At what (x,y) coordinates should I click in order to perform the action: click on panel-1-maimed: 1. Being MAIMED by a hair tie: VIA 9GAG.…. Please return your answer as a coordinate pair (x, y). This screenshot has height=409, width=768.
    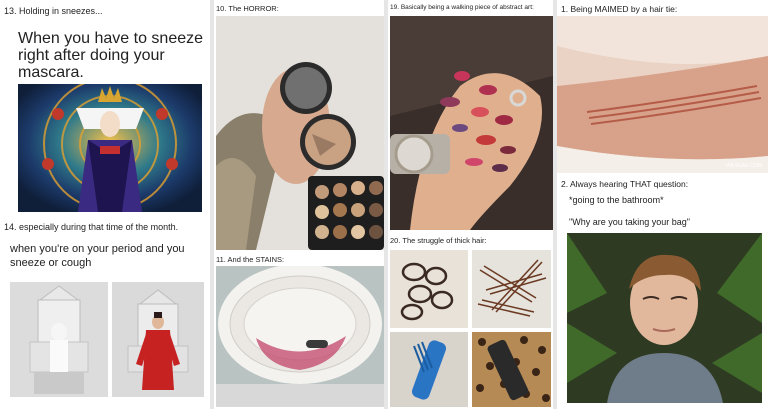
    Looking at the image, I should click on (662, 87).